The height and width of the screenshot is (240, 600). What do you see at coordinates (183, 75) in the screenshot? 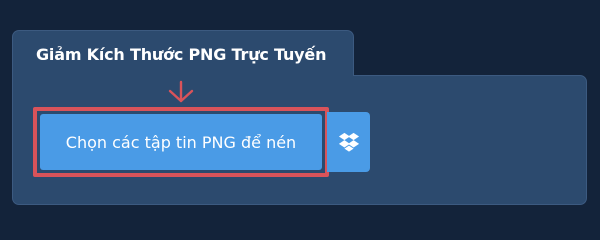
I see `tab-panel-join` at bounding box center [183, 75].